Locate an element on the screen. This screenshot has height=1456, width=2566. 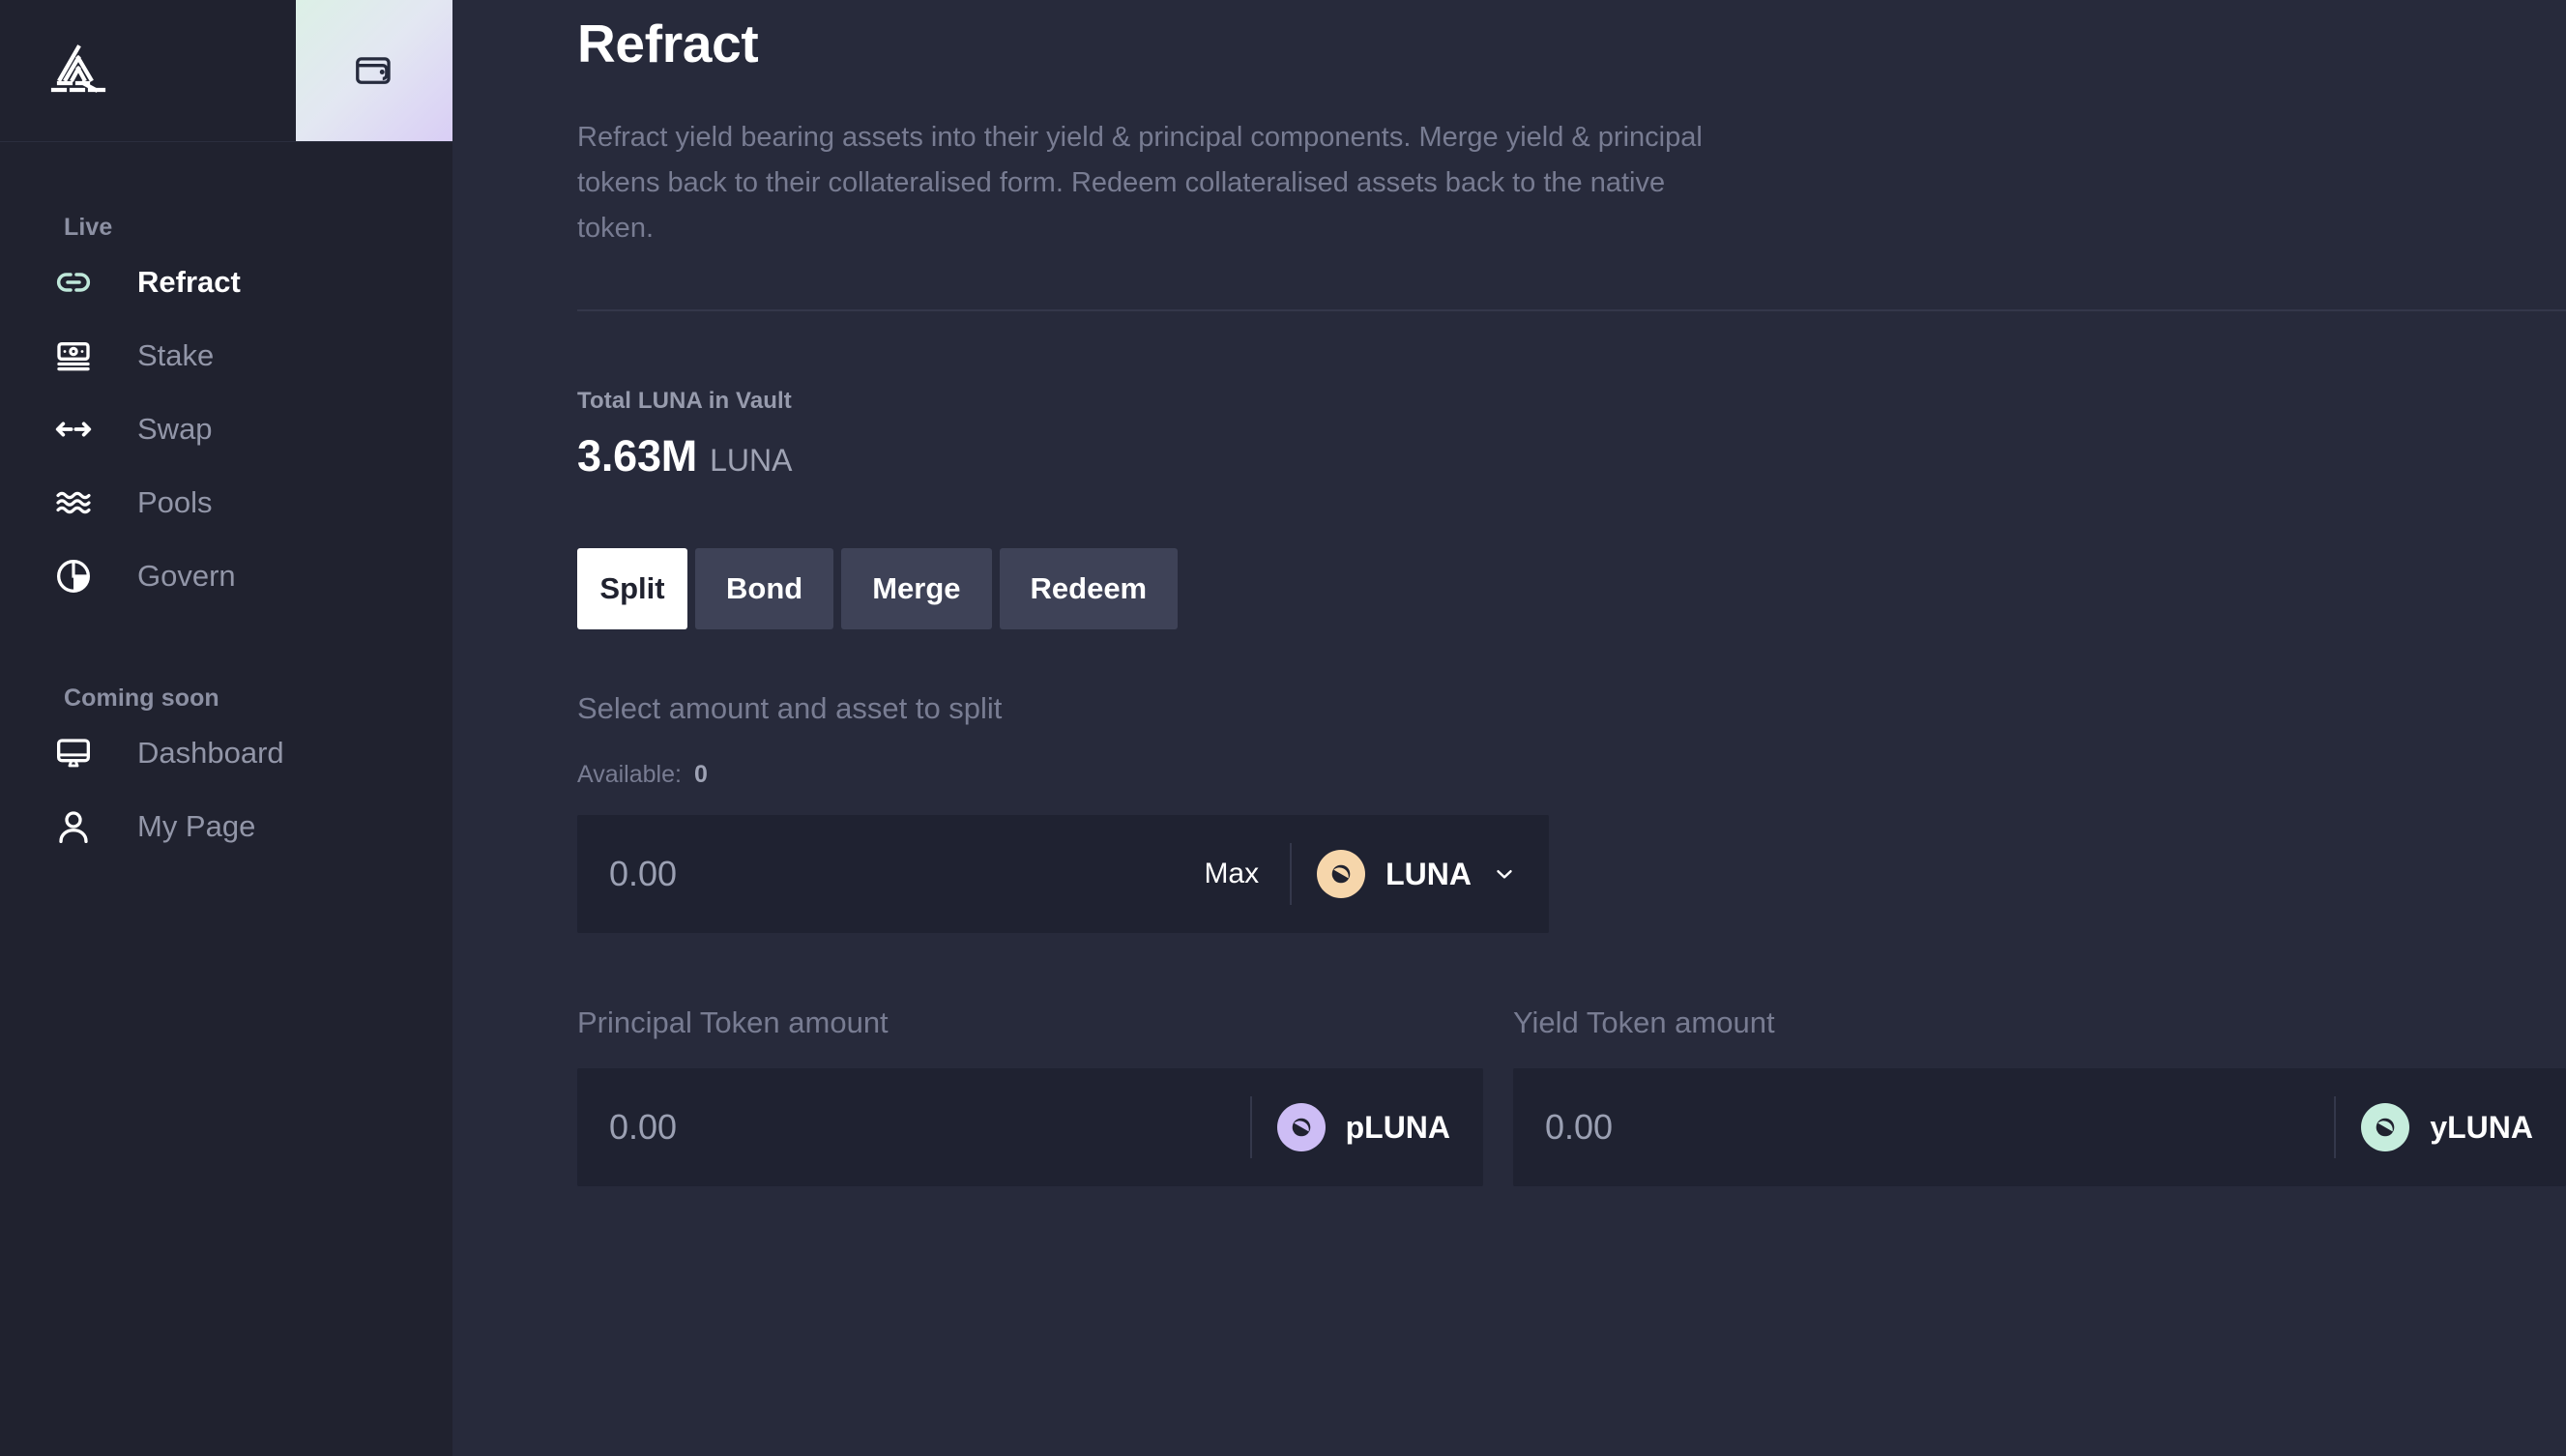
action-tabs: Split Bond Merge Redeem is located at coordinates (1571, 588).